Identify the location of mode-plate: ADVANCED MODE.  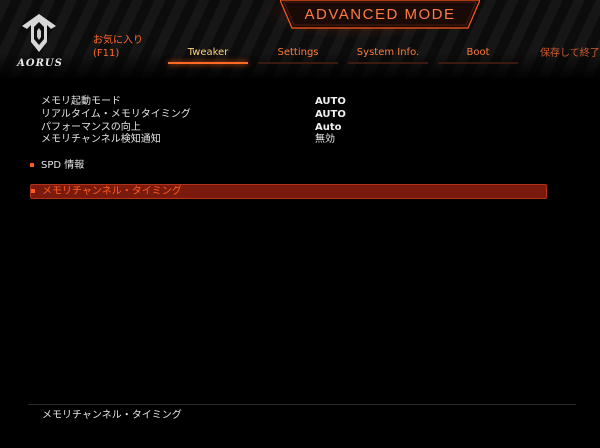
(380, 15).